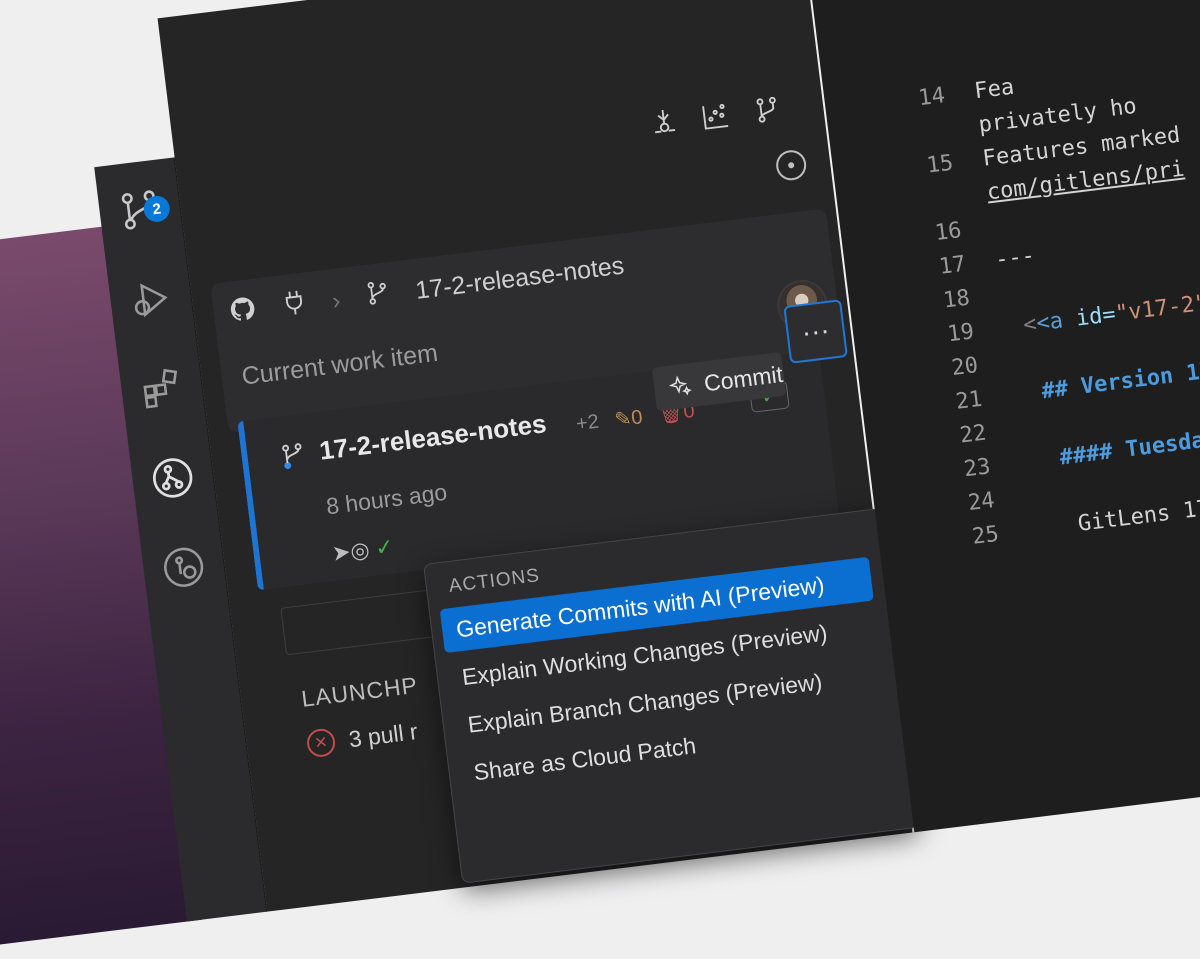 The image size is (1200, 959). I want to click on sparkle-icon, so click(680, 385).